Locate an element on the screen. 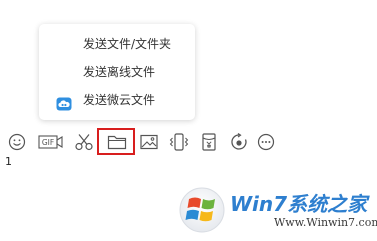  svg-text: GIF is located at coordinates (48, 142).